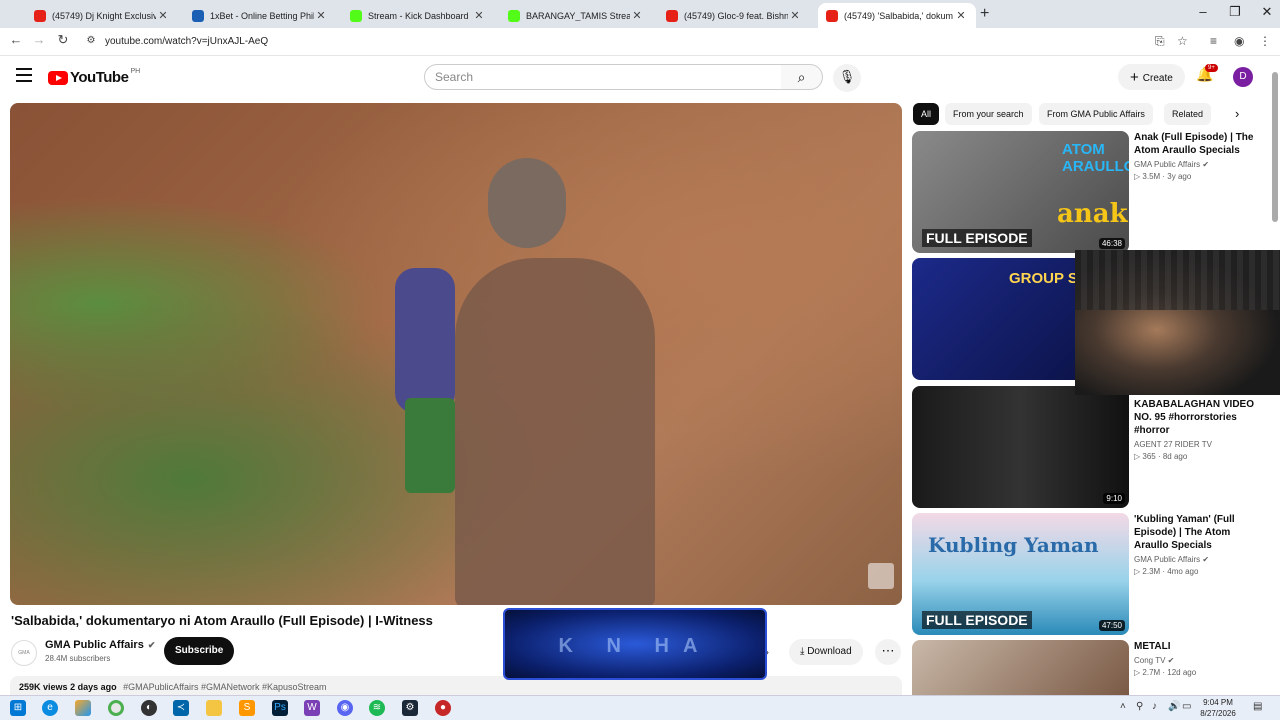 Image resolution: width=1280 pixels, height=720 pixels. I want to click on winamp-icon: W, so click(312, 708).